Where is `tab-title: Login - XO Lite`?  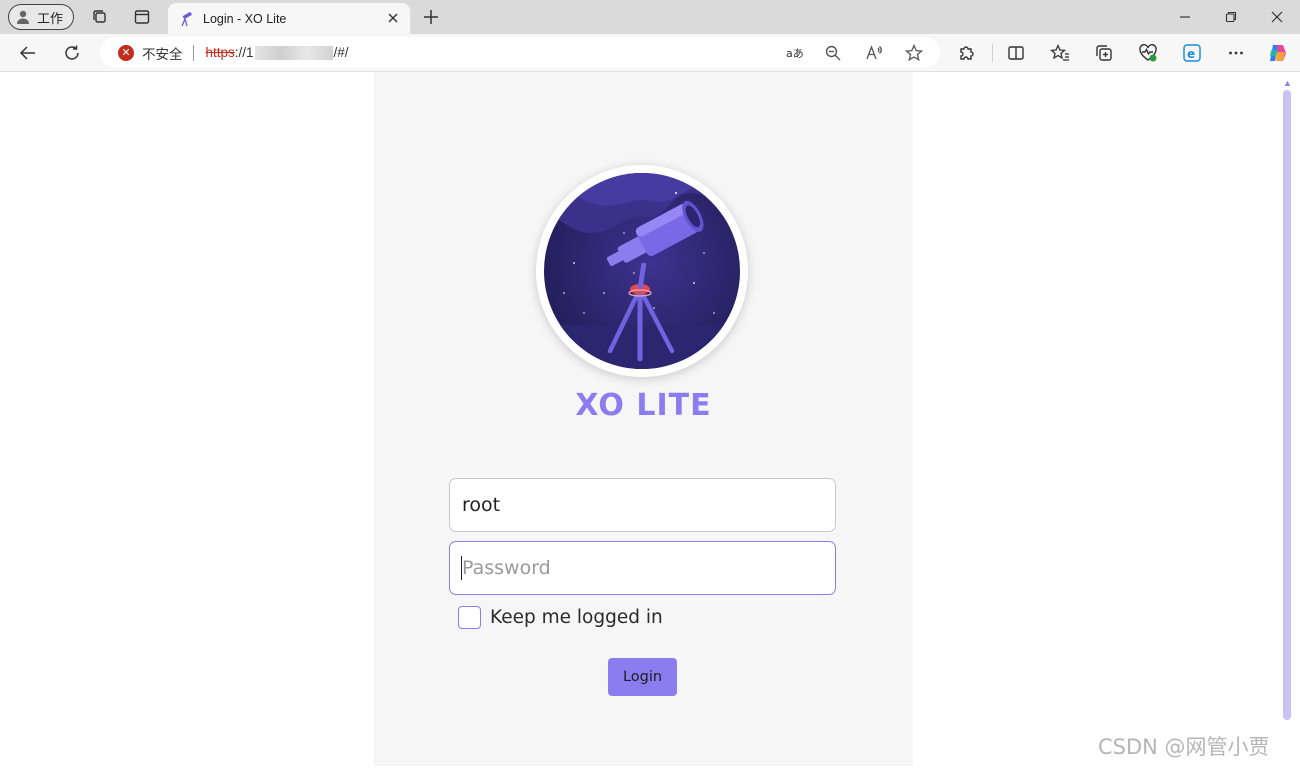 tab-title: Login - XO Lite is located at coordinates (245, 18).